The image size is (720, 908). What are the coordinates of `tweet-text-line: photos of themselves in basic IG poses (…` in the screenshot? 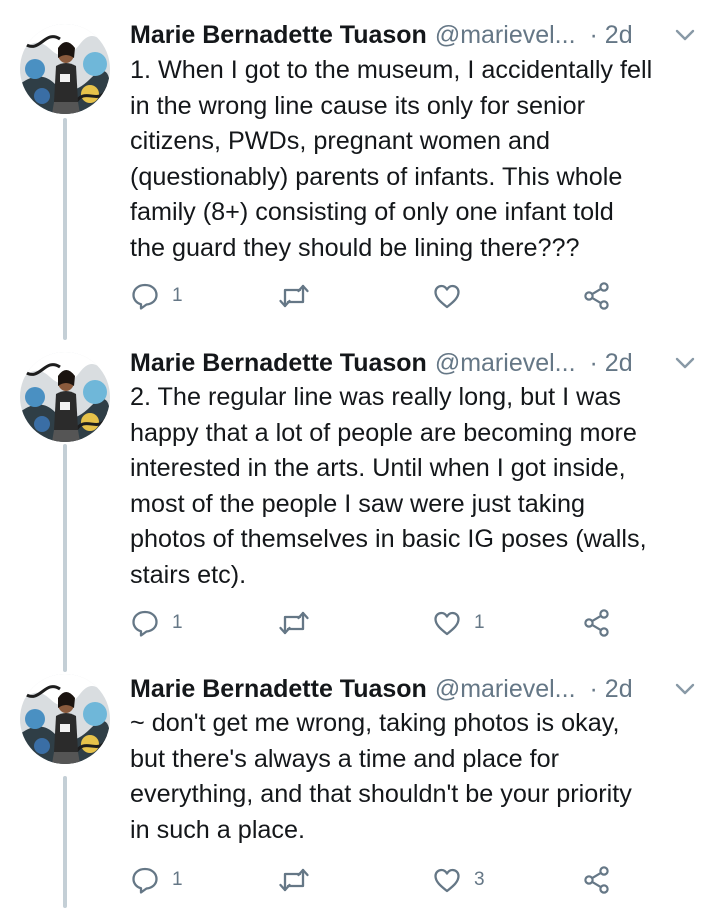 It's located at (388, 539).